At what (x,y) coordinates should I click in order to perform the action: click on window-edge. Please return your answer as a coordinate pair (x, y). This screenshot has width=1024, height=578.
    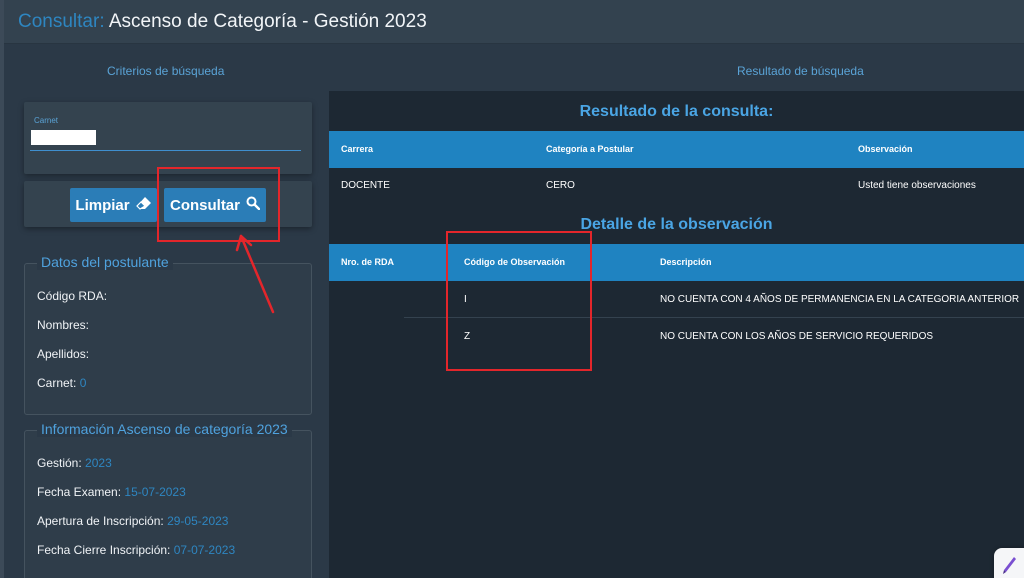
    Looking at the image, I should click on (2, 289).